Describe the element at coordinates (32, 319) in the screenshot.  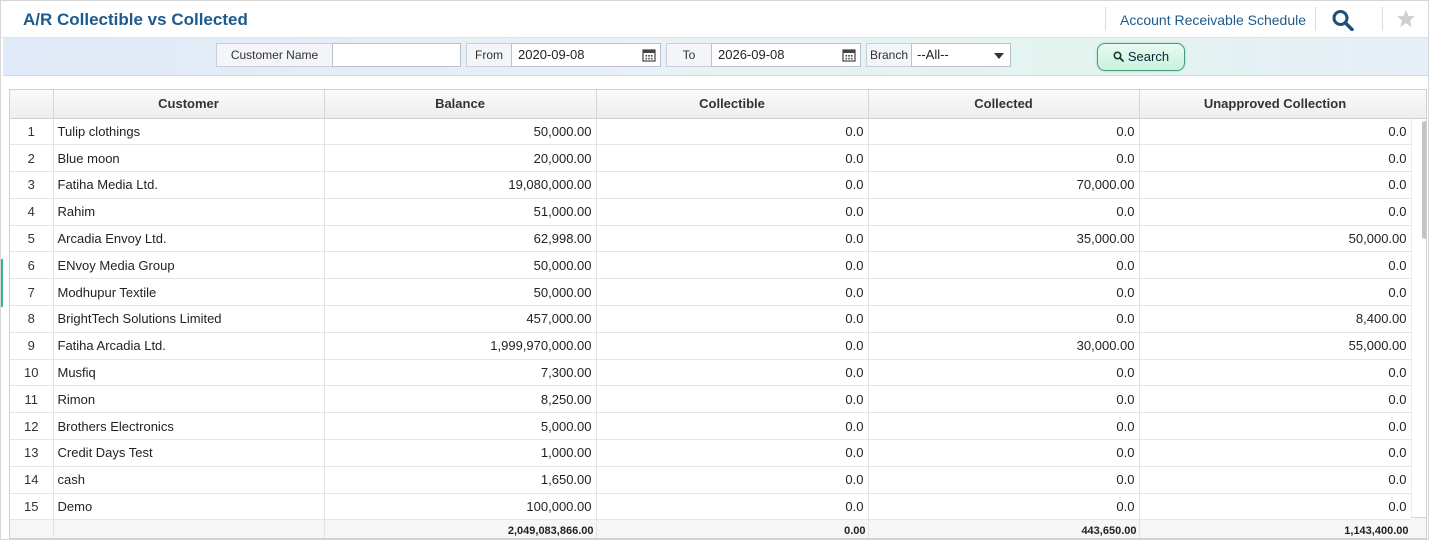
I see `row-index: 8` at that location.